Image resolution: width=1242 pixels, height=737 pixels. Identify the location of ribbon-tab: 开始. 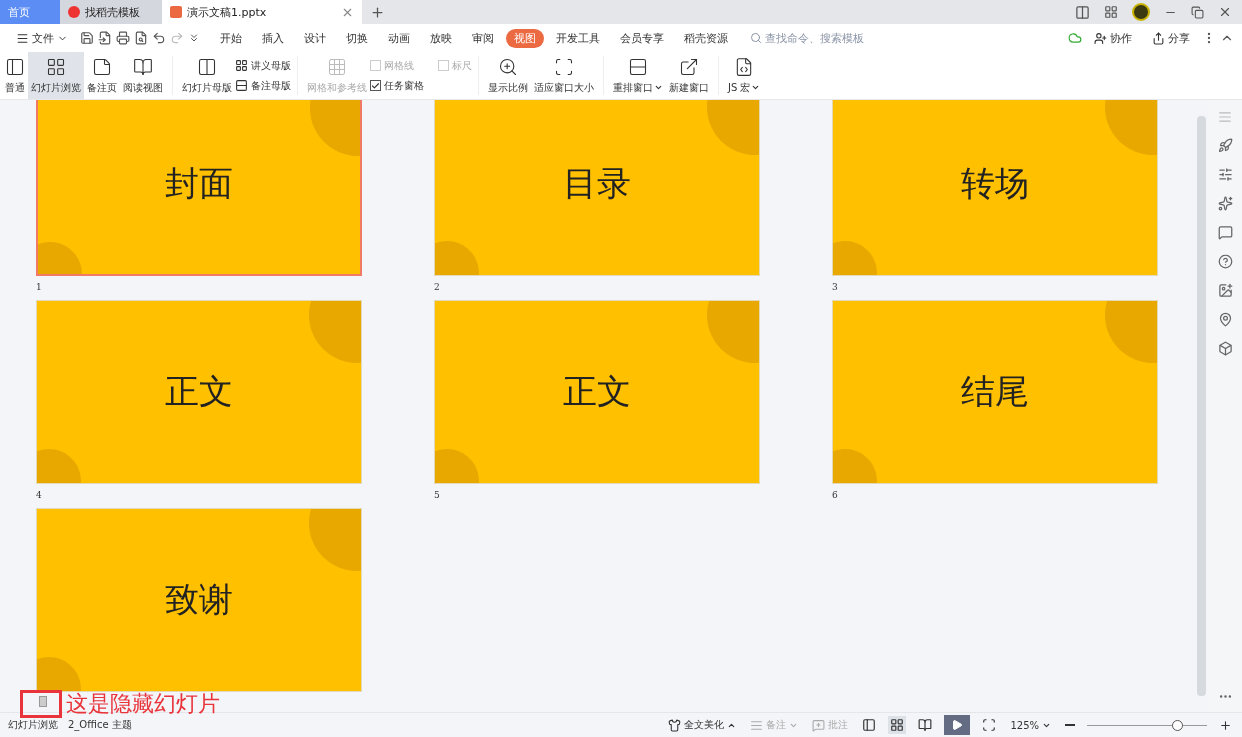
(231, 38).